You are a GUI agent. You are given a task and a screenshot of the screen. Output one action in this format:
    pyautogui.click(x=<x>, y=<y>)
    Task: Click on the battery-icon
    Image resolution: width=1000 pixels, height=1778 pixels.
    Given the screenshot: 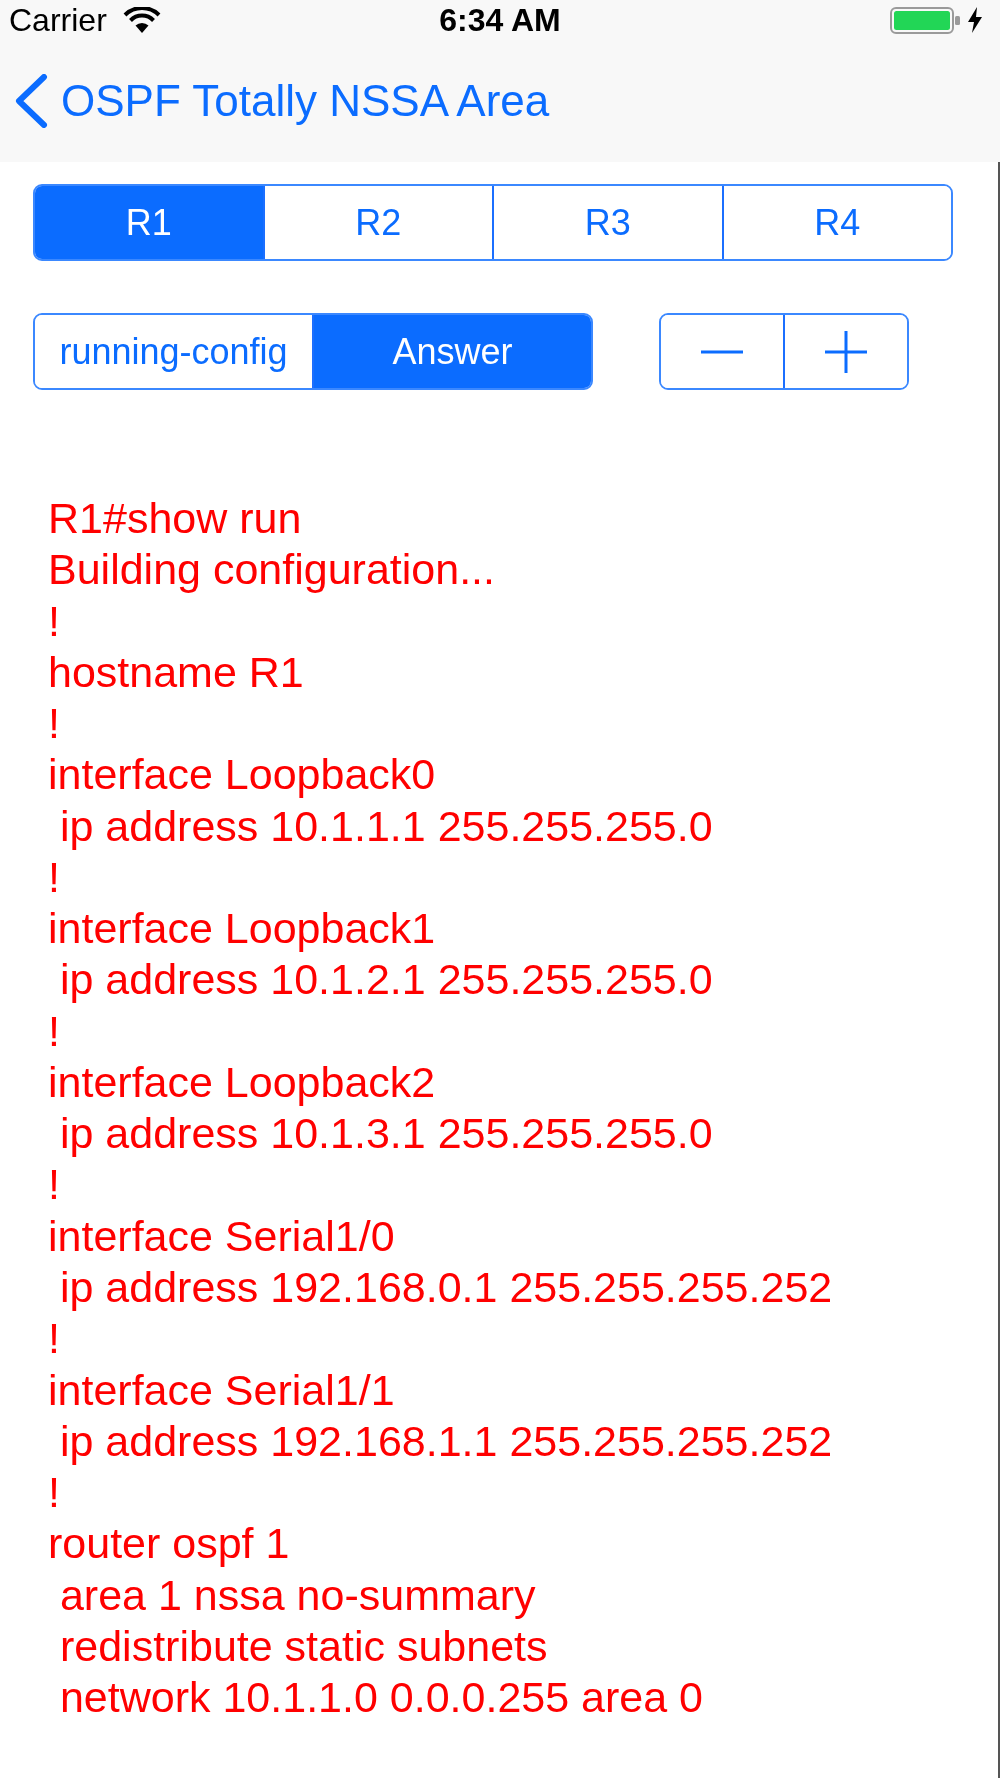 What is the action you would take?
    pyautogui.click(x=925, y=20)
    